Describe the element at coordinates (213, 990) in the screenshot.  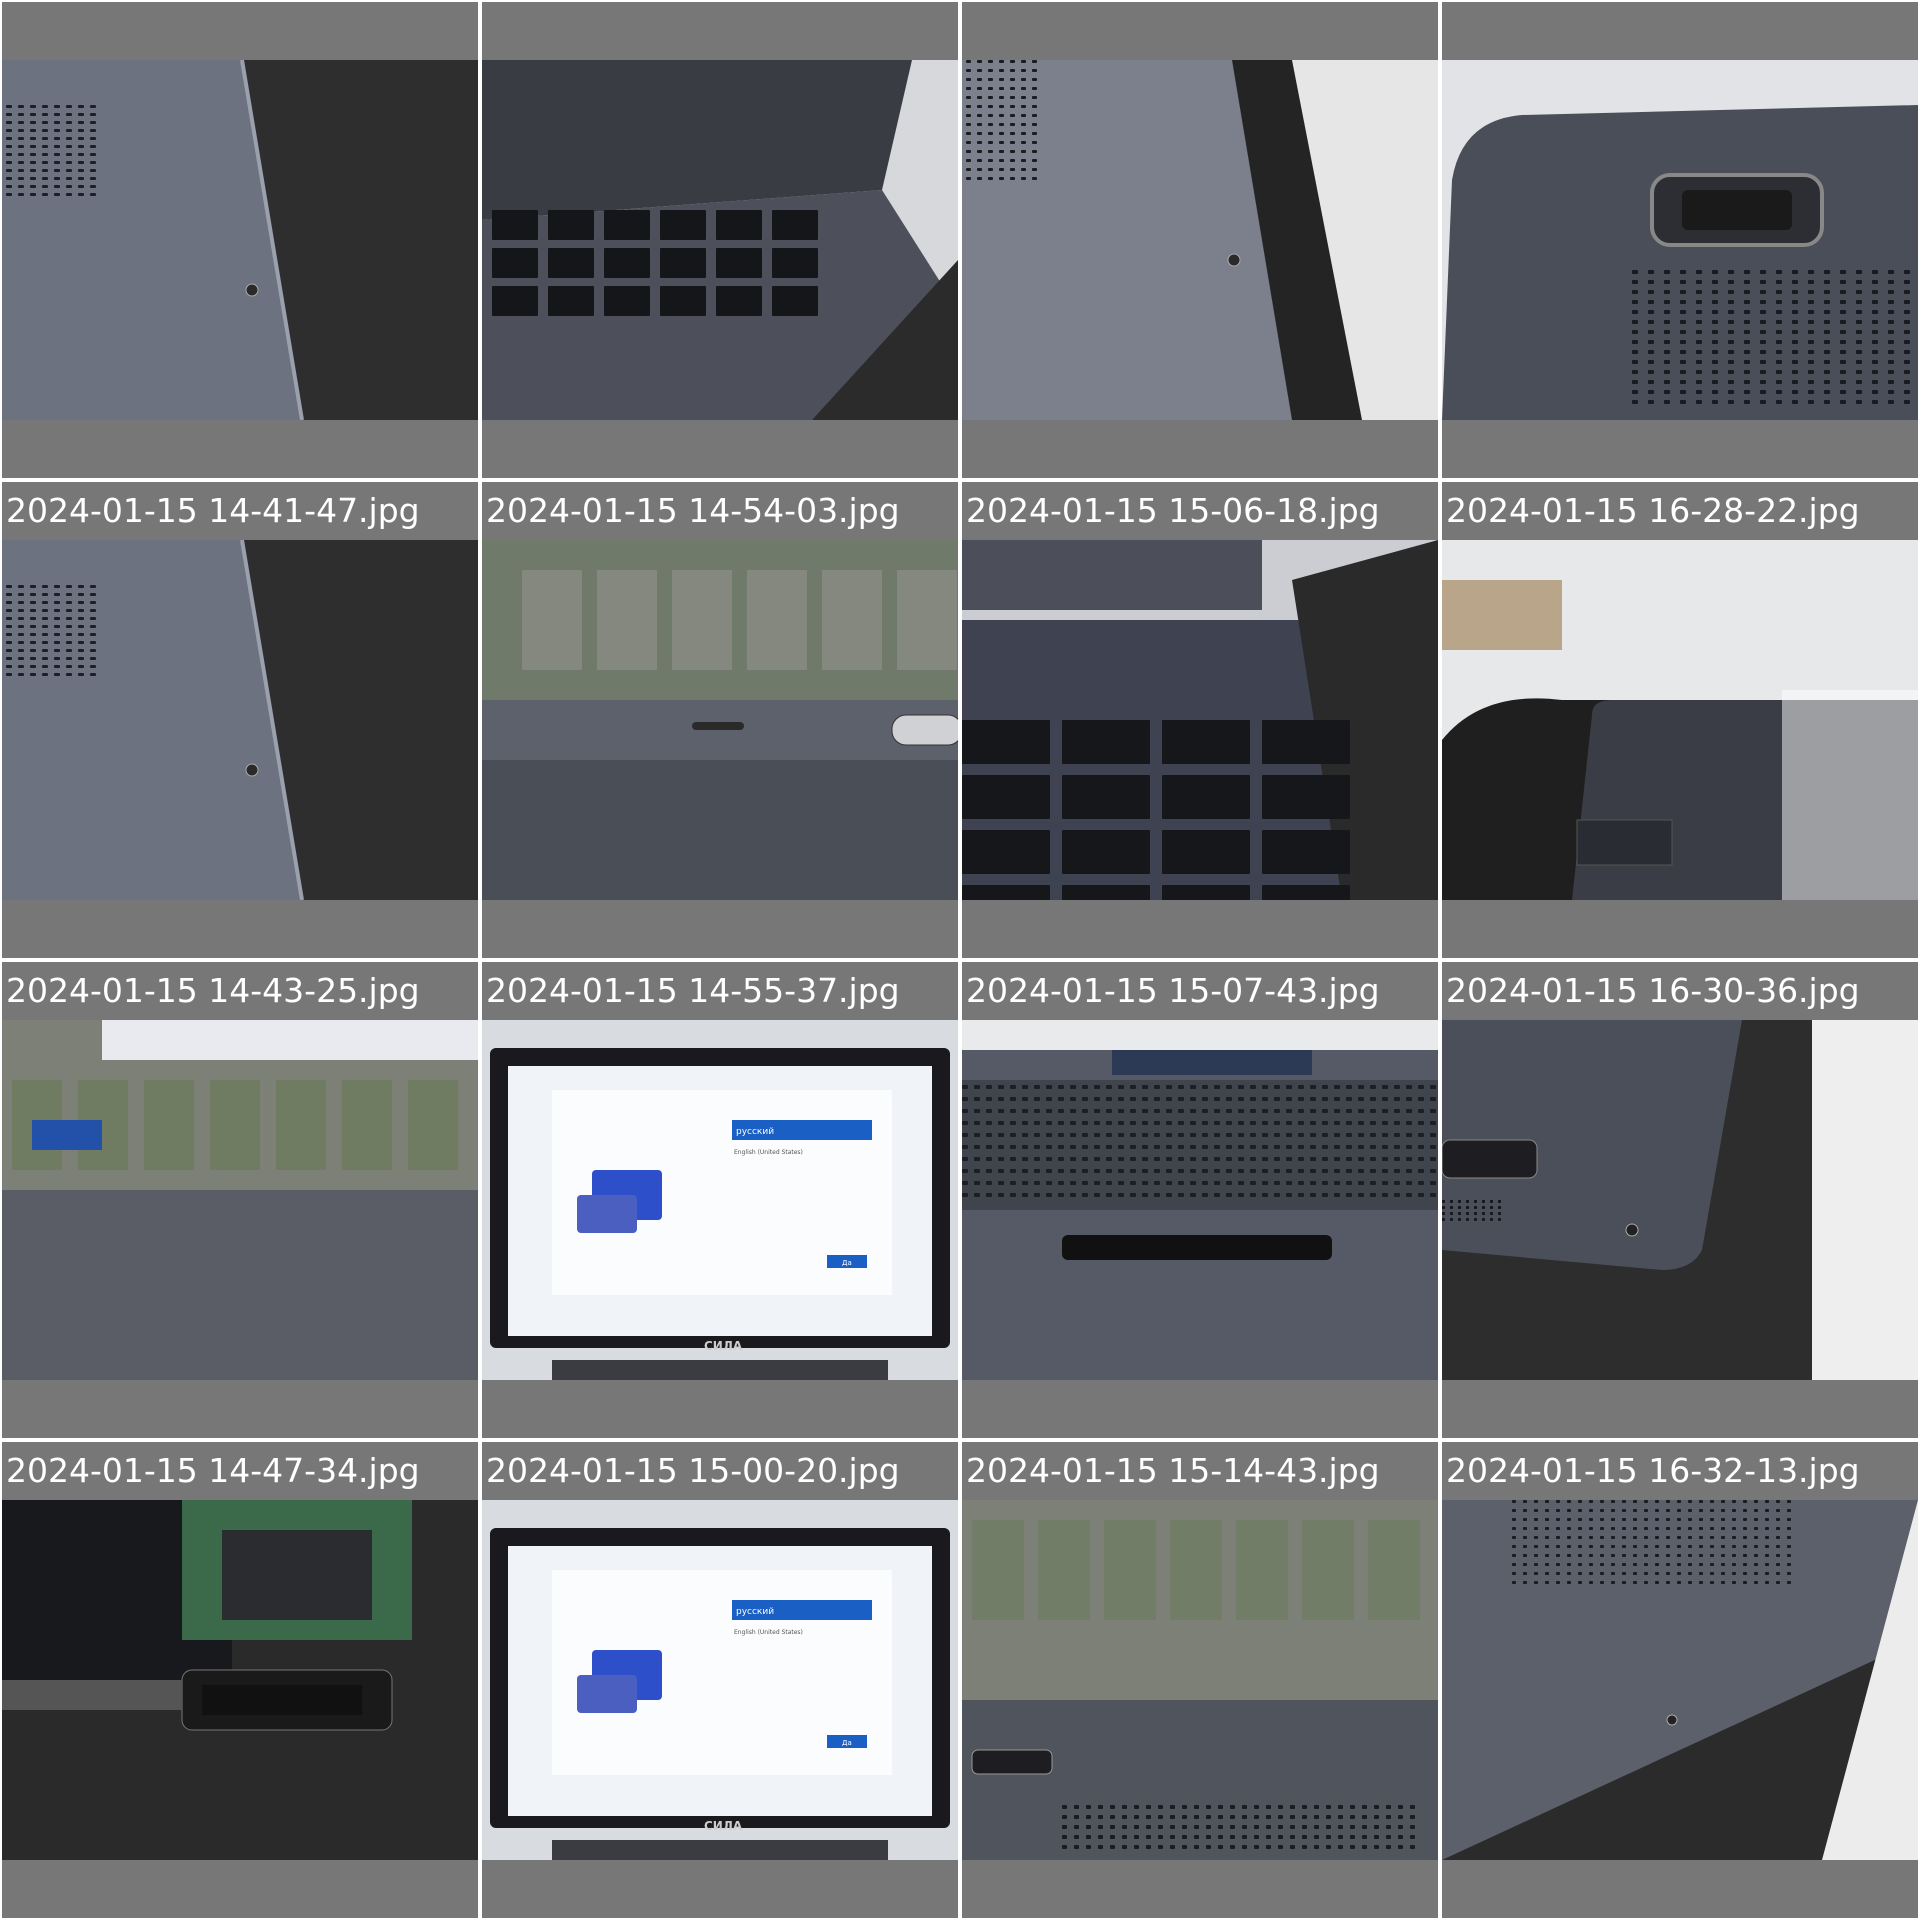
I see `thumbnail-caption: 2024-01-15 14-43-25.jpg` at that location.